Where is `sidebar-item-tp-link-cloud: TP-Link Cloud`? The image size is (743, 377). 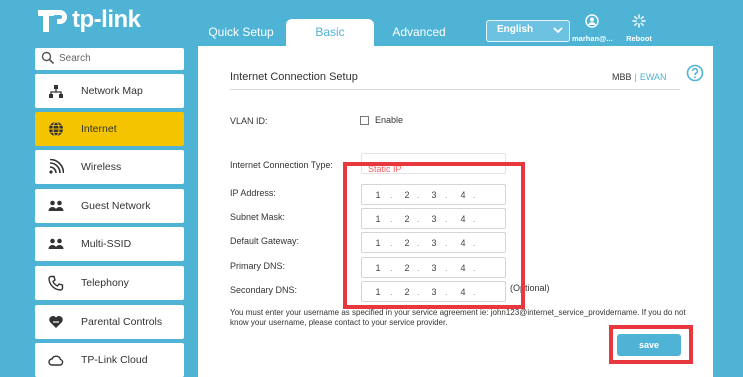 sidebar-item-tp-link-cloud: TP-Link Cloud is located at coordinates (109, 360).